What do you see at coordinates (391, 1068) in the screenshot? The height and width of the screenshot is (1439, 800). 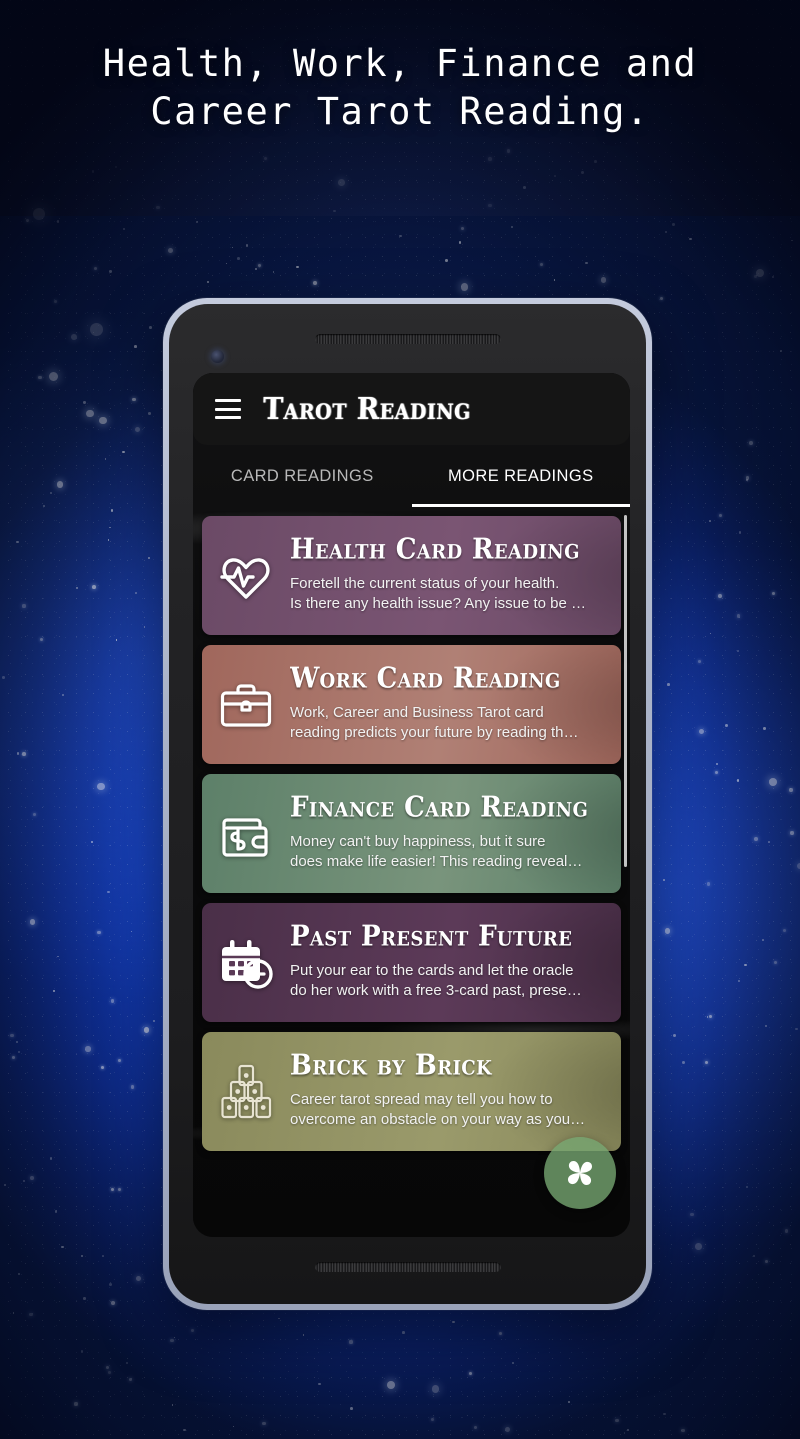 I see `reading-card-title: Brick by Brick` at bounding box center [391, 1068].